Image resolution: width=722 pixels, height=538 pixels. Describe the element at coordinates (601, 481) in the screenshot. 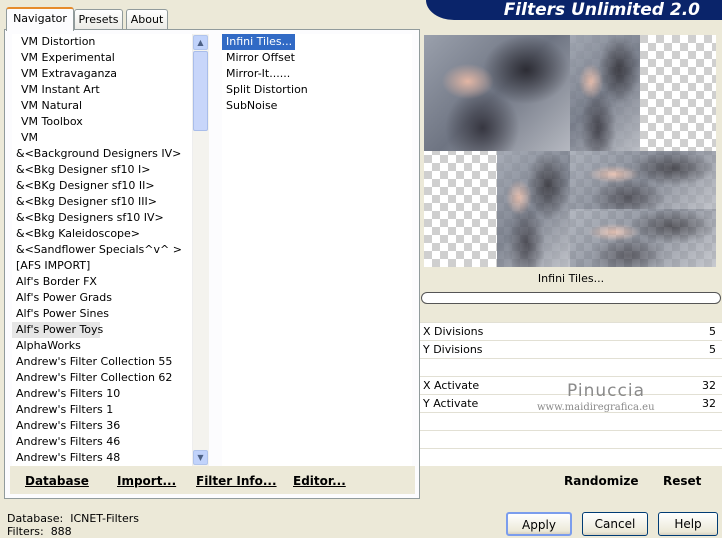

I see `randomize-button: Randomize` at that location.